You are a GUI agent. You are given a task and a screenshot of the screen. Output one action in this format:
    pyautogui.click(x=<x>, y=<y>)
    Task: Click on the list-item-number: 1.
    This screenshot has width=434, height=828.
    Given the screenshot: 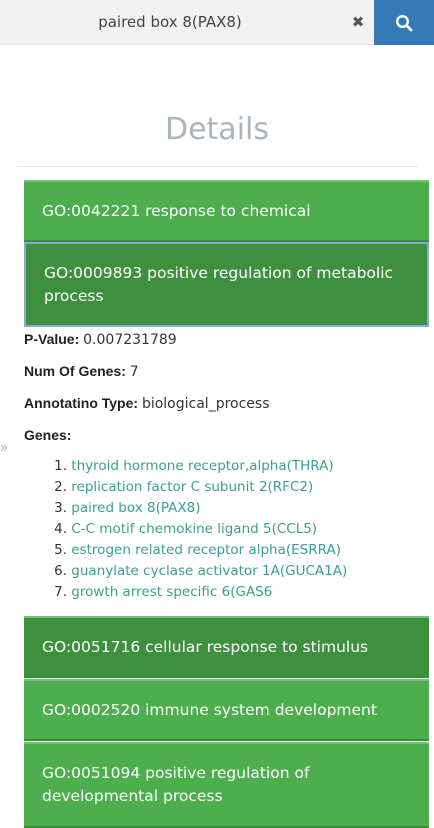 What is the action you would take?
    pyautogui.click(x=60, y=466)
    